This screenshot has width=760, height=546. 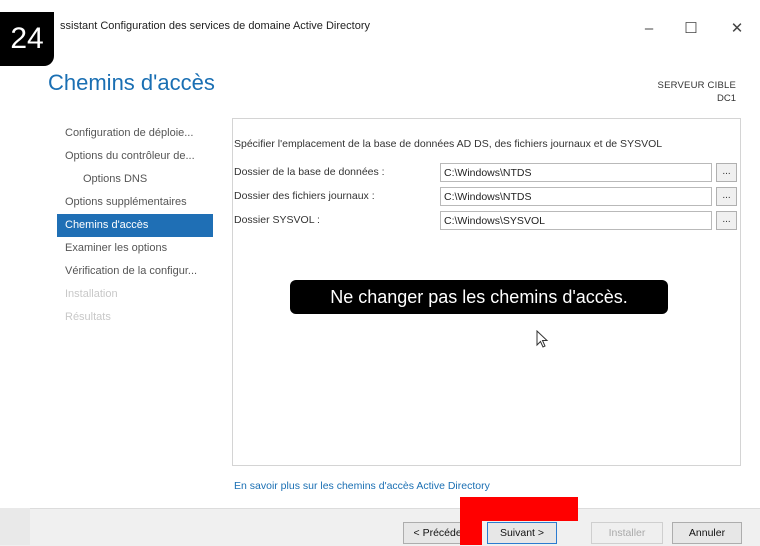 I want to click on nav-item-dns-options: Options DNS, so click(x=135, y=179).